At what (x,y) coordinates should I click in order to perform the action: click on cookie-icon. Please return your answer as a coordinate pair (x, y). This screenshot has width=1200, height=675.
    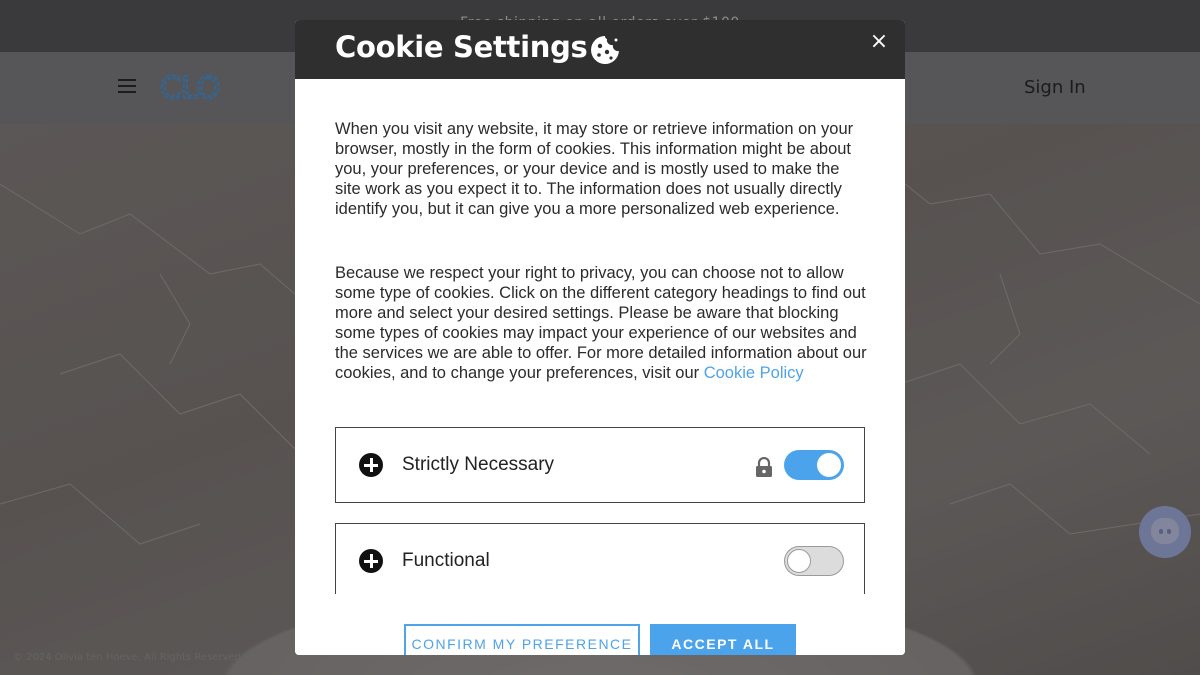
    Looking at the image, I should click on (605, 50).